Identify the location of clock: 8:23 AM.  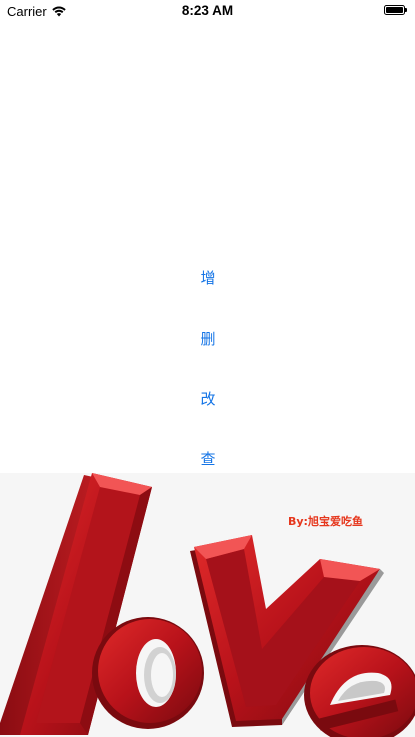
(207, 10).